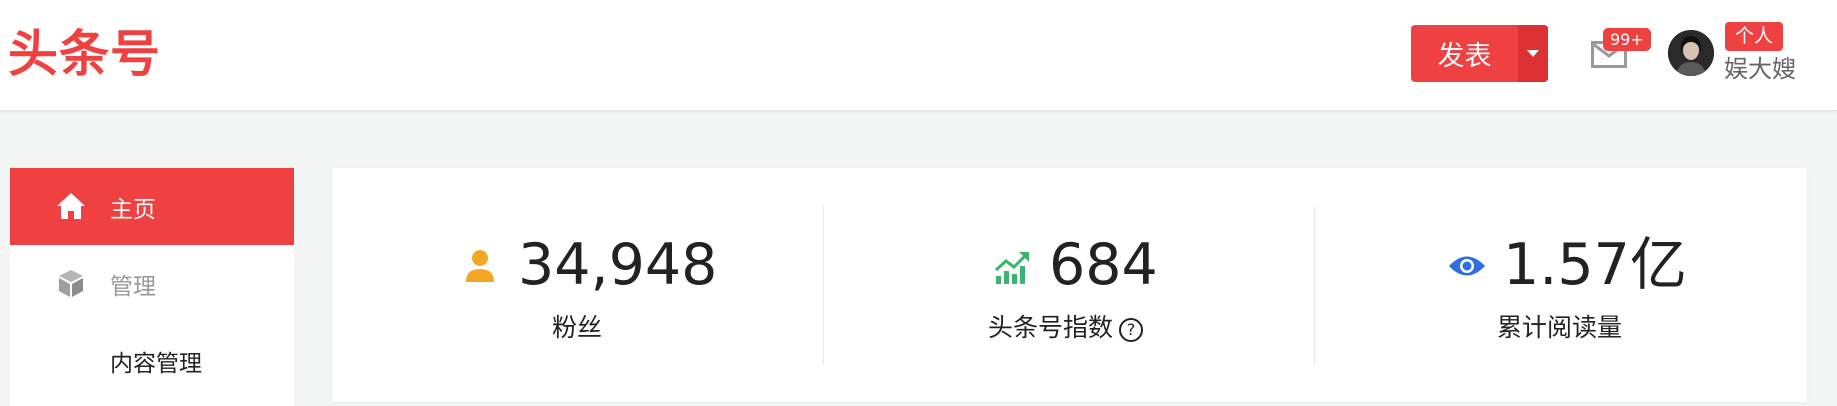 The image size is (1837, 406). What do you see at coordinates (133, 286) in the screenshot?
I see `sidebar-item-label: 管理` at bounding box center [133, 286].